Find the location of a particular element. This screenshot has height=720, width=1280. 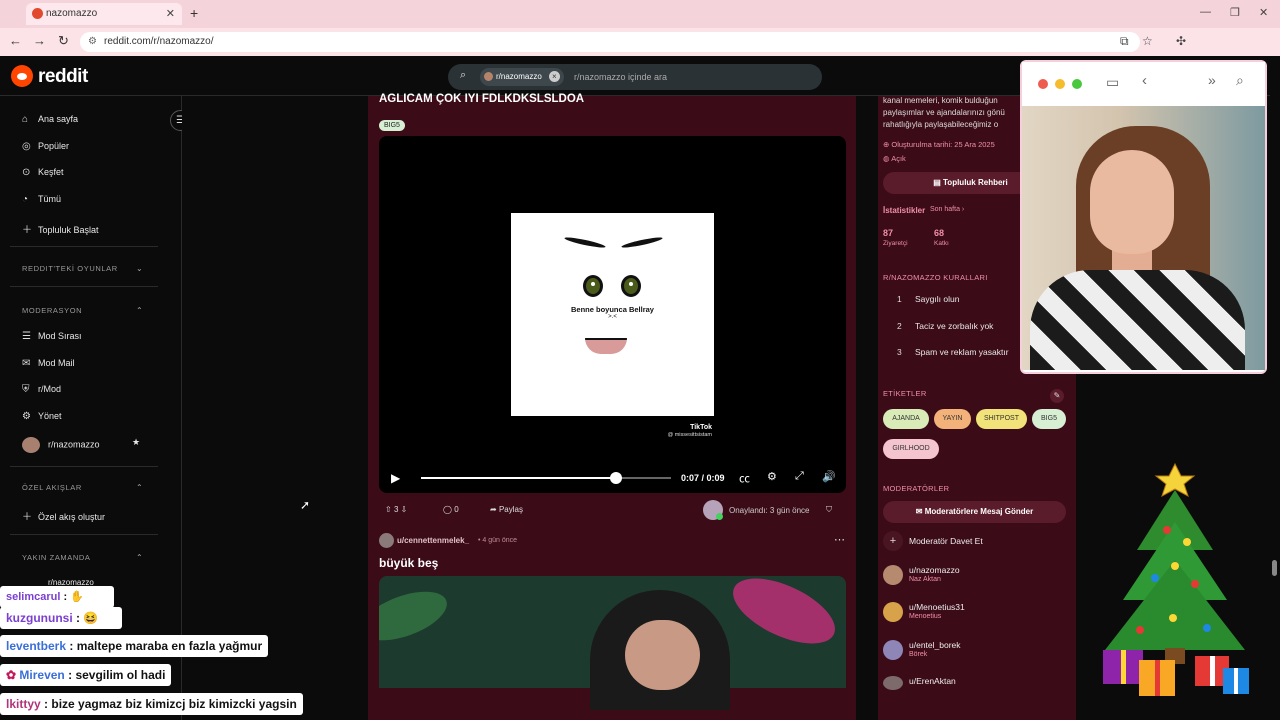

video-caption: Benne boyunca Bellray is located at coordinates (612, 309).